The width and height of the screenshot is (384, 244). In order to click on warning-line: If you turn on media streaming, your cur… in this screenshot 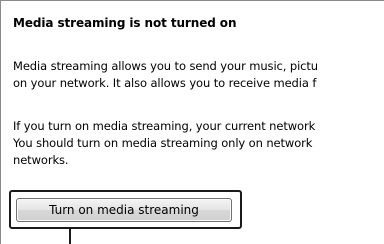, I will do `click(164, 126)`.